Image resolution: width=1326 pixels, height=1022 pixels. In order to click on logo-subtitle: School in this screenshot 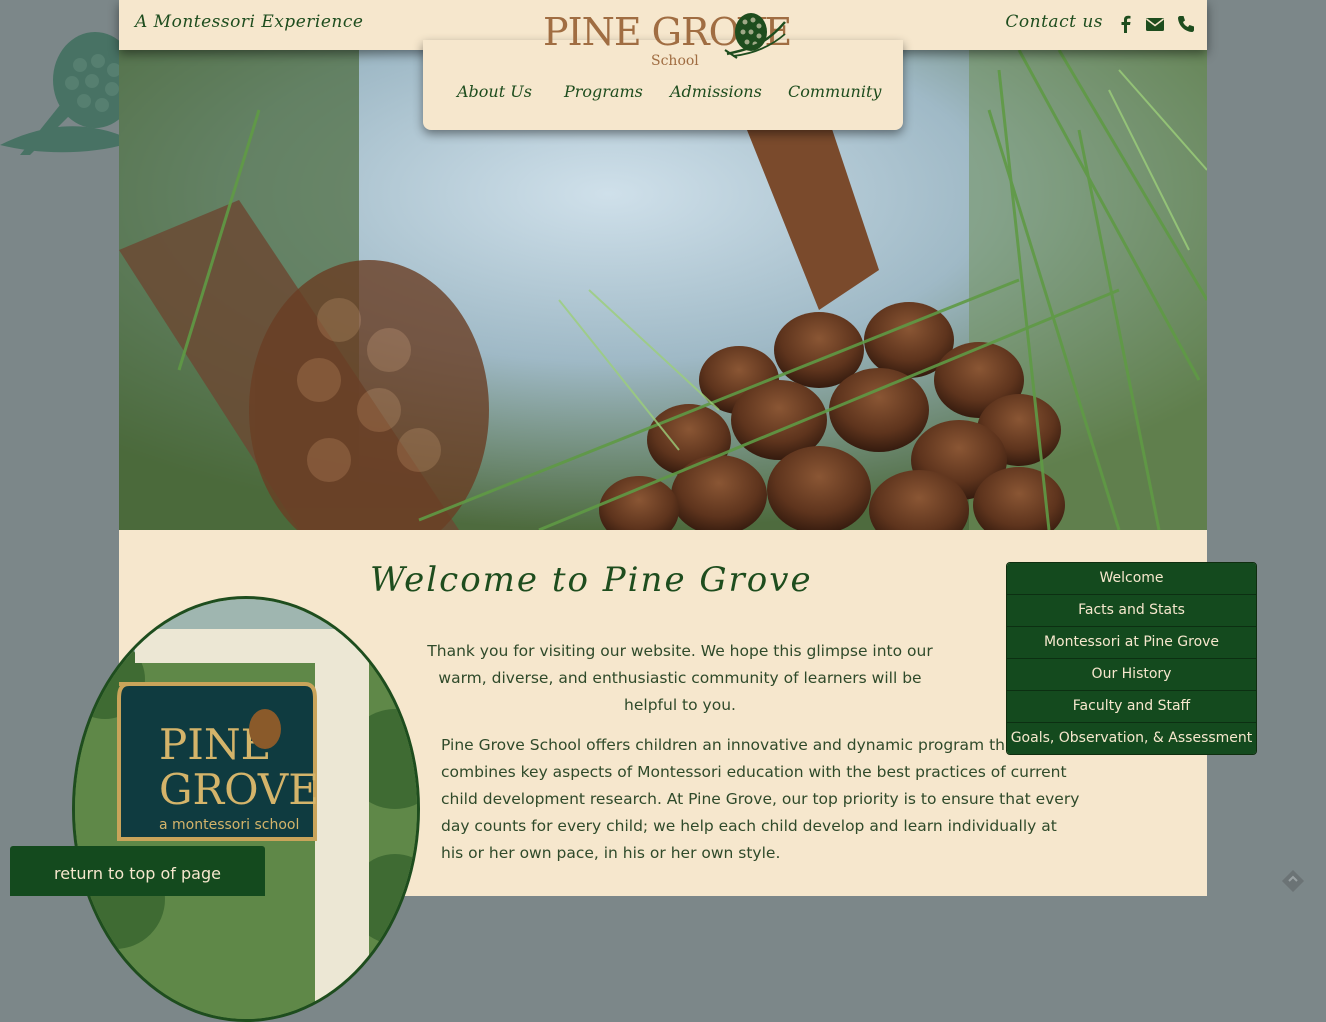, I will do `click(675, 61)`.